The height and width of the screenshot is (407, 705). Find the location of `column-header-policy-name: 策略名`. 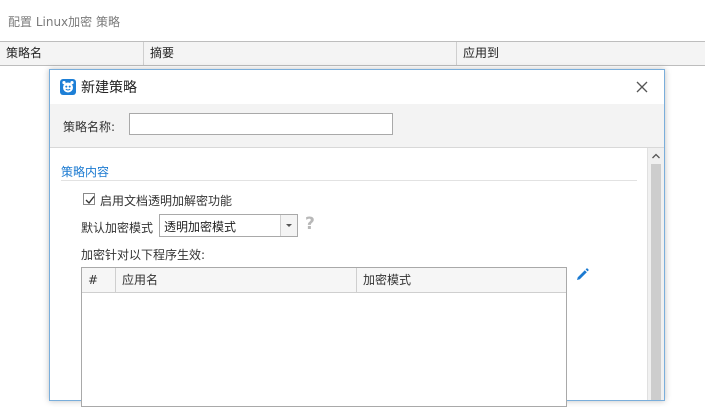

column-header-policy-name: 策略名 is located at coordinates (72, 53).